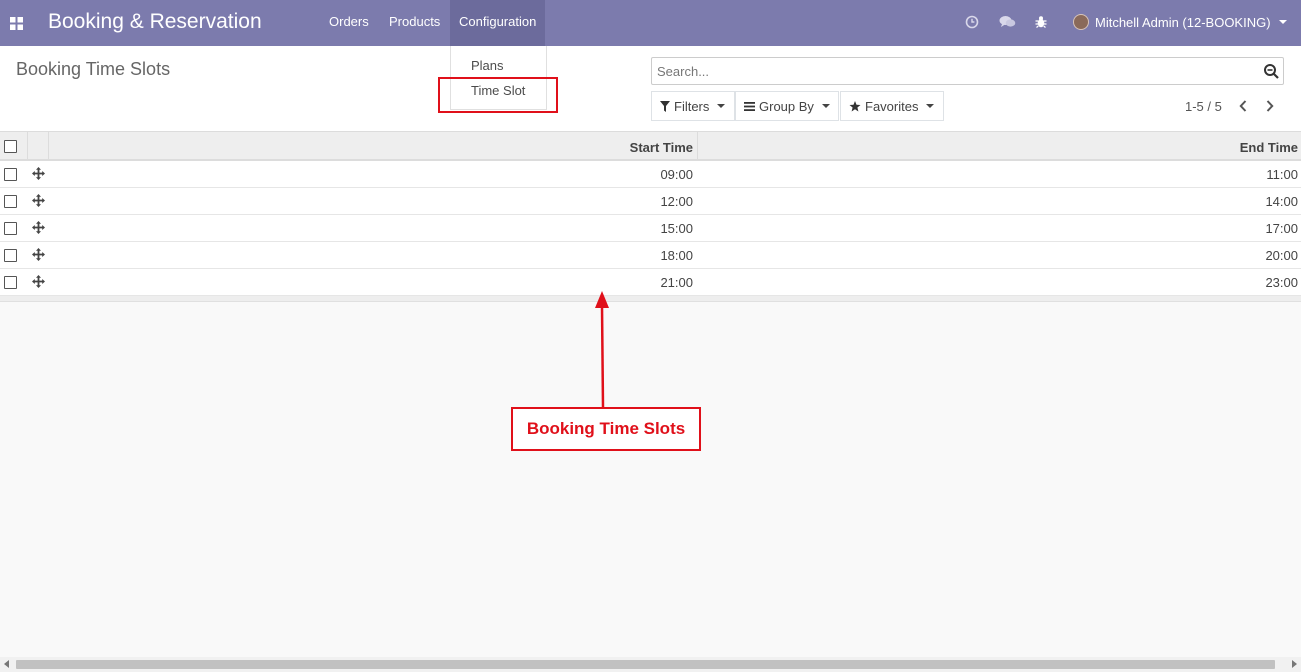 Image resolution: width=1301 pixels, height=672 pixels. I want to click on menu-products: Products, so click(414, 23).